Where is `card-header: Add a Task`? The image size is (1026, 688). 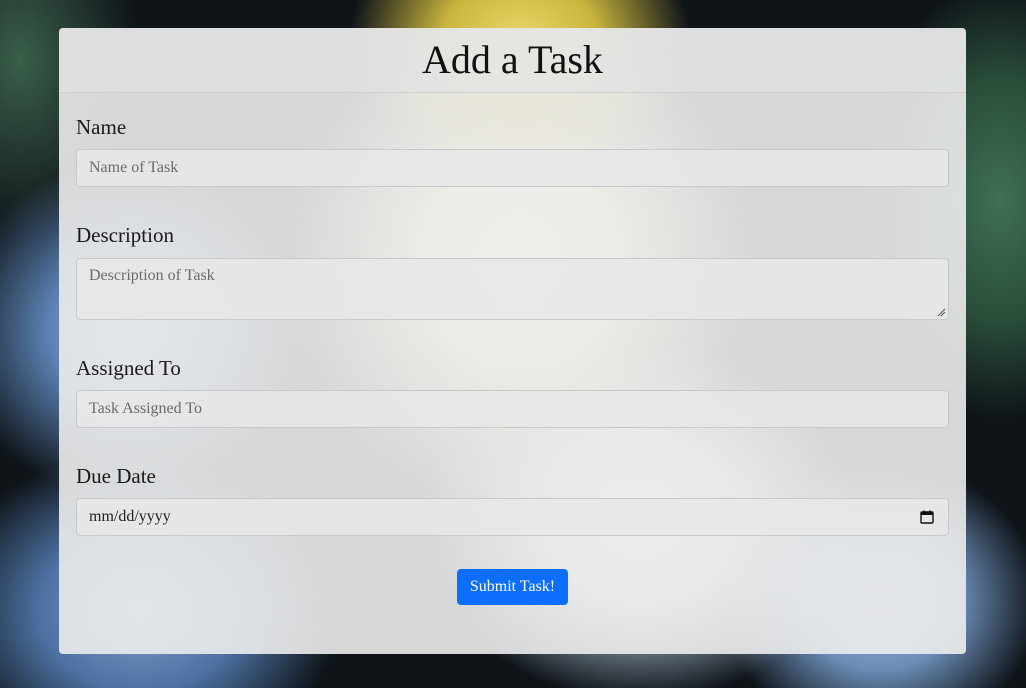
card-header: Add a Task is located at coordinates (512, 60).